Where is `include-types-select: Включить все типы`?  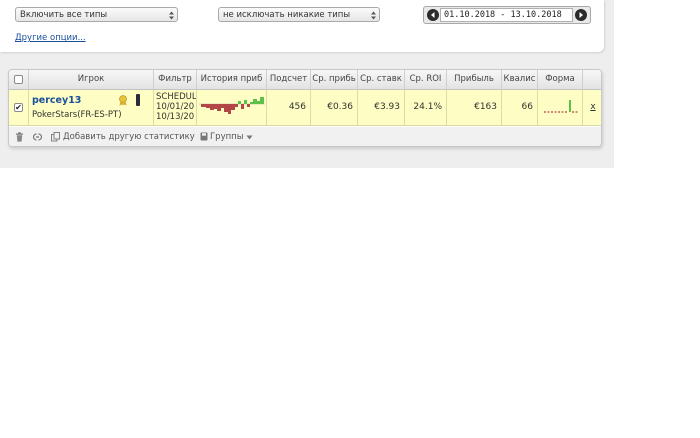
include-types-select: Включить все типы is located at coordinates (96, 14).